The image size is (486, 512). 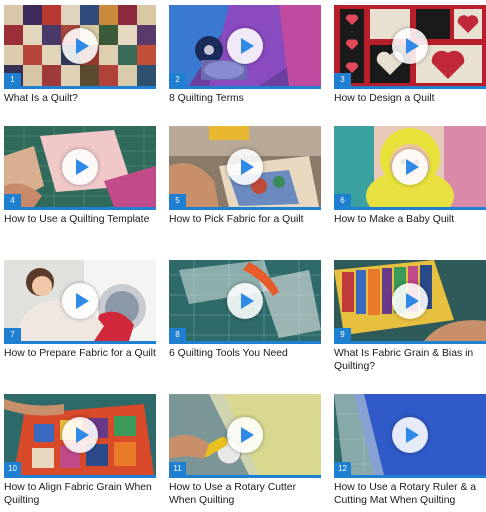 I want to click on video-thumbnail: 4, so click(x=80, y=168).